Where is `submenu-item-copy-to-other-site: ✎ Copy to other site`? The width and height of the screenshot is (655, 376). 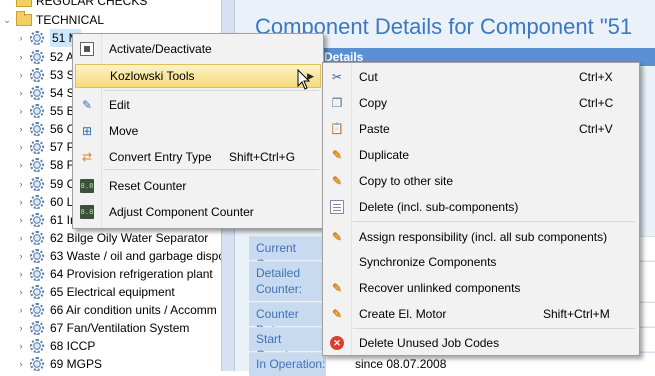
submenu-item-copy-to-other-site: ✎ Copy to other site is located at coordinates (481, 181).